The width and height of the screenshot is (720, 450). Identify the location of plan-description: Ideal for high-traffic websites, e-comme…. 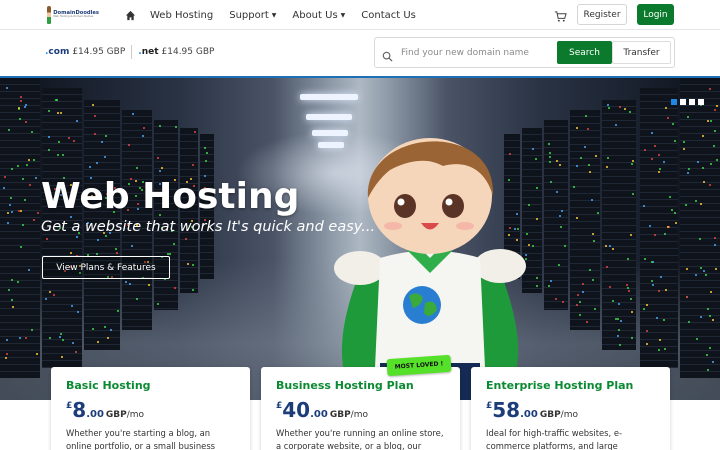
(554, 439).